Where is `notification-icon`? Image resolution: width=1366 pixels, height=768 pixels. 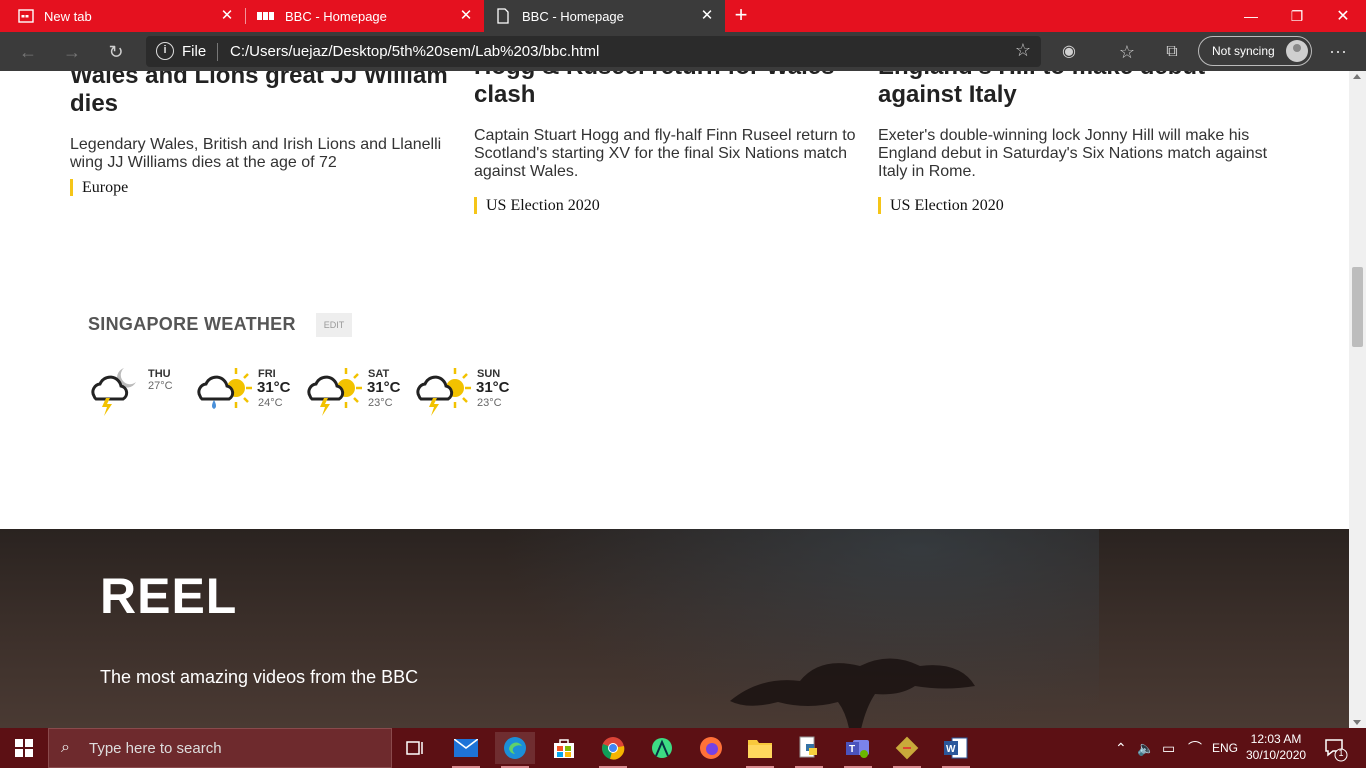 notification-icon is located at coordinates (1335, 748).